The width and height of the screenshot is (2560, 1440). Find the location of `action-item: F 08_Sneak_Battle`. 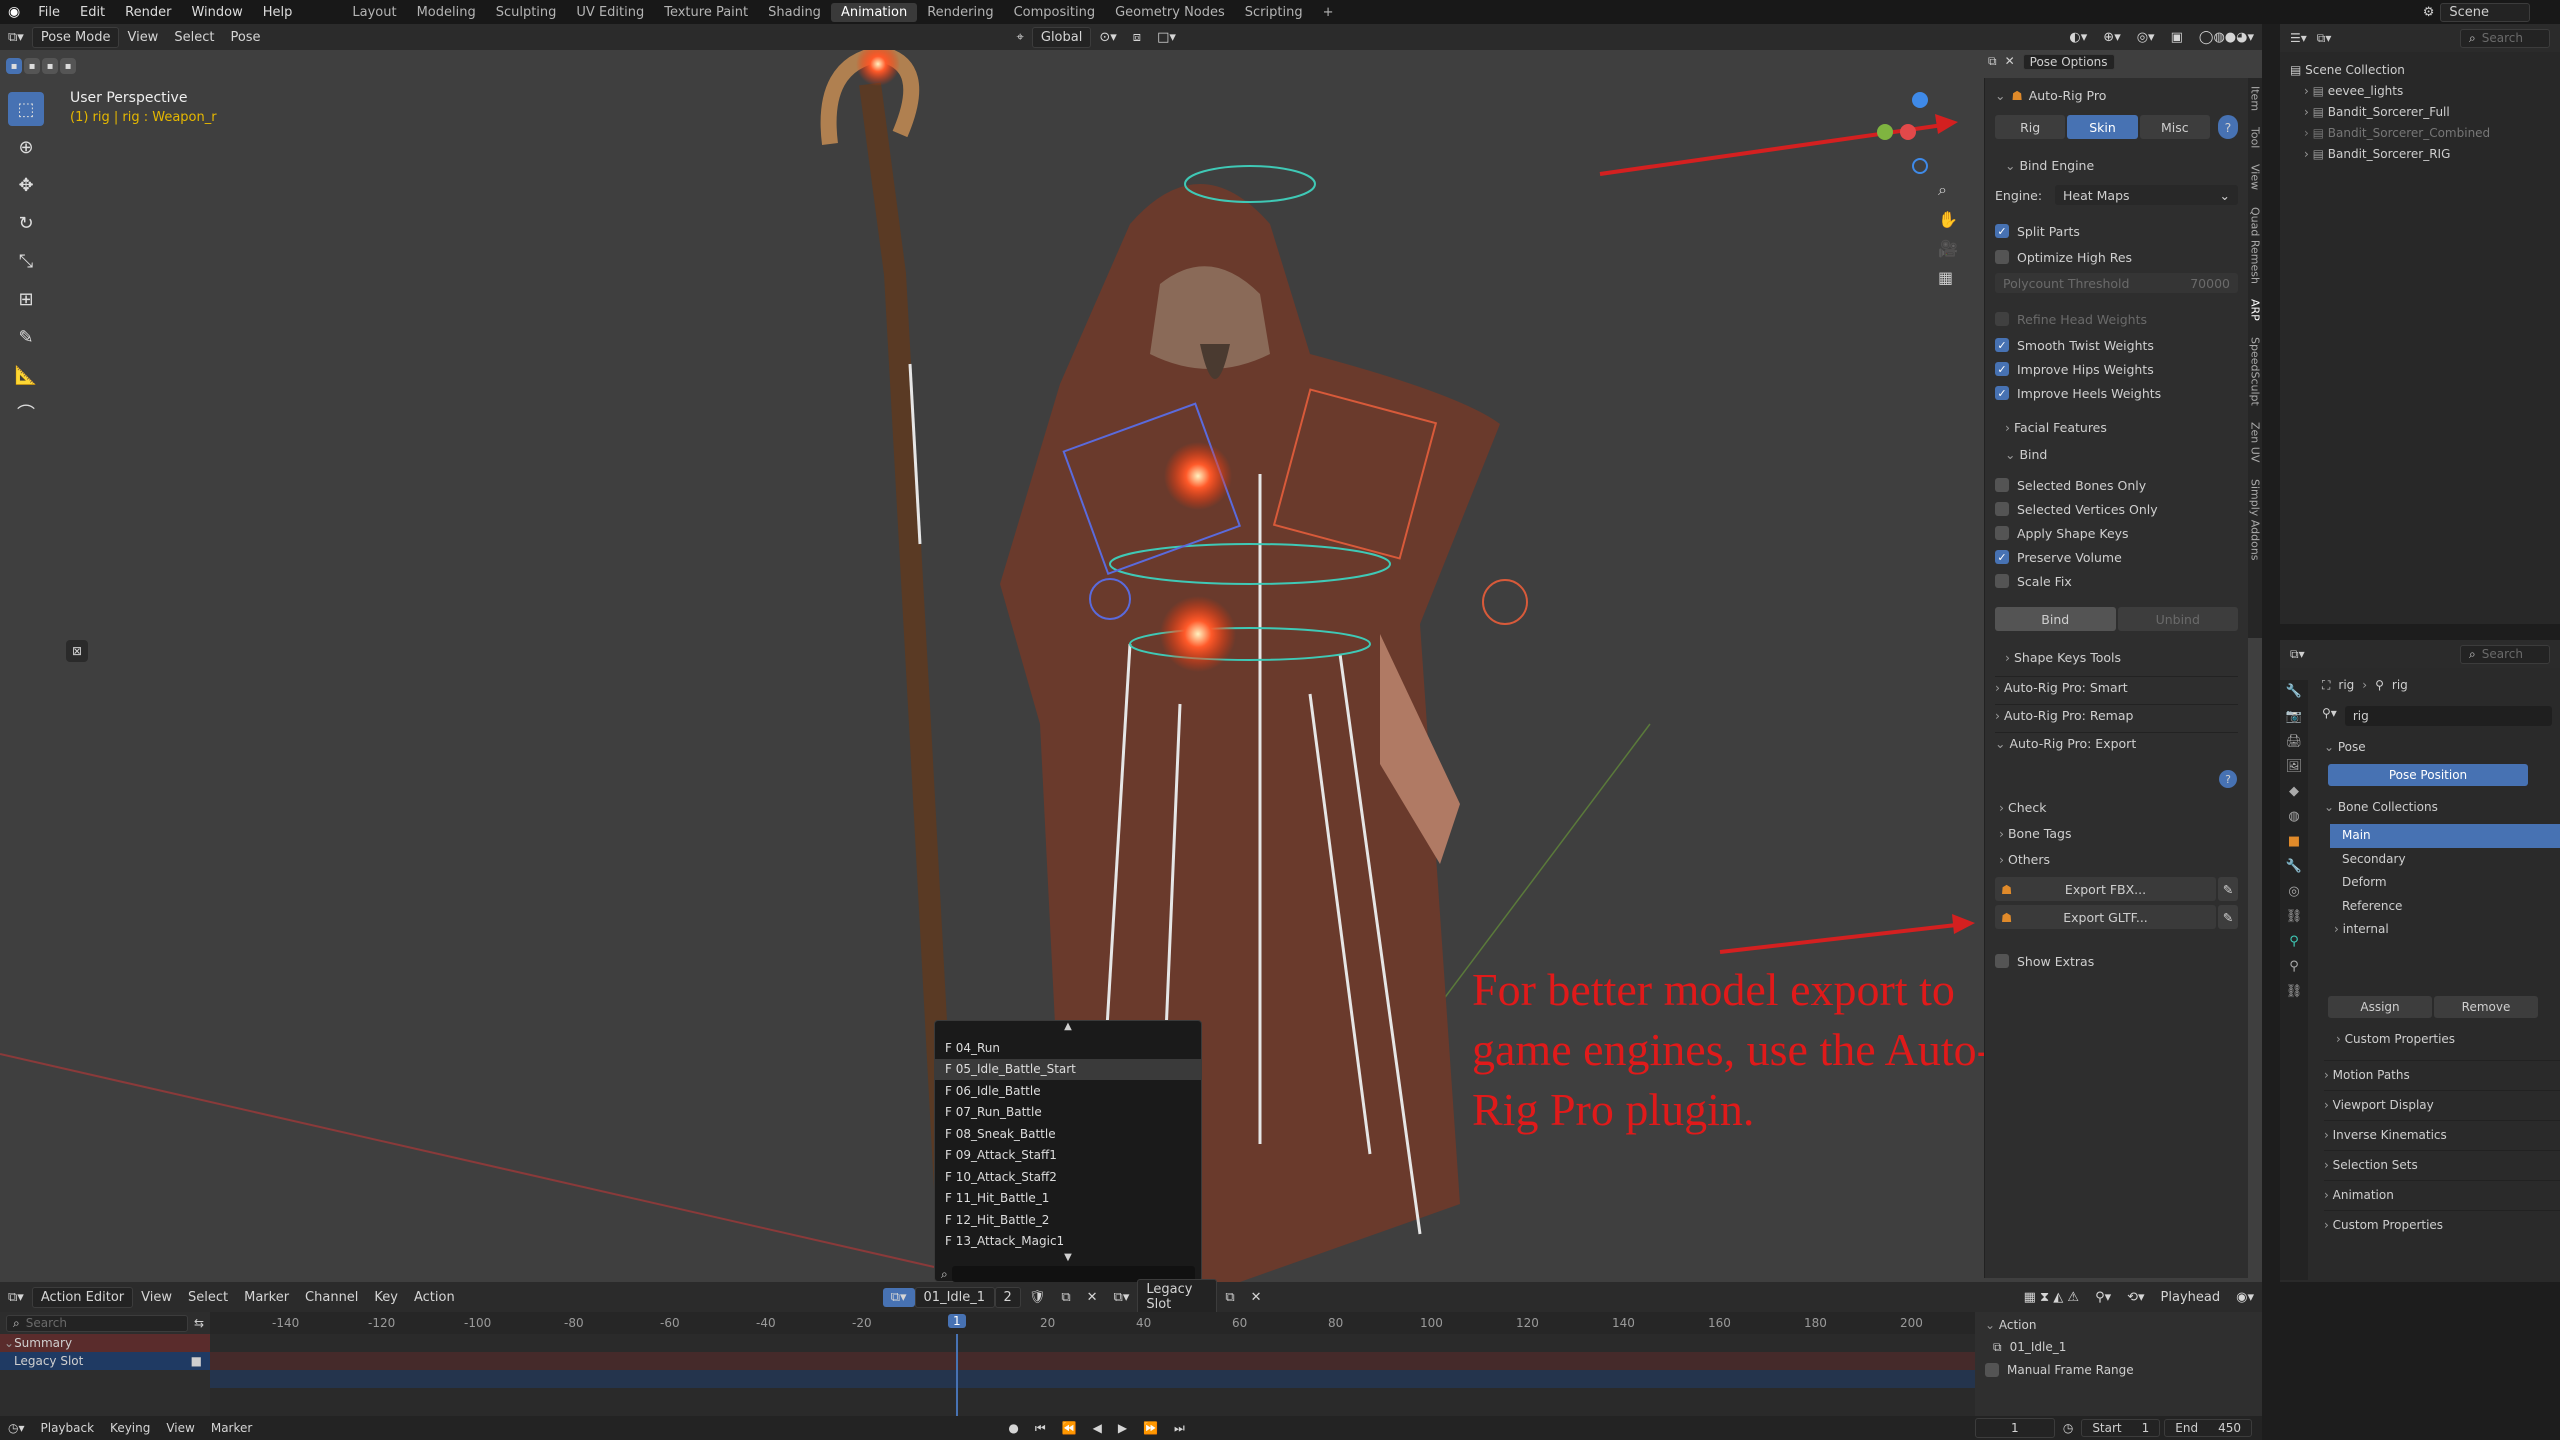

action-item: F 08_Sneak_Battle is located at coordinates (1068, 1134).